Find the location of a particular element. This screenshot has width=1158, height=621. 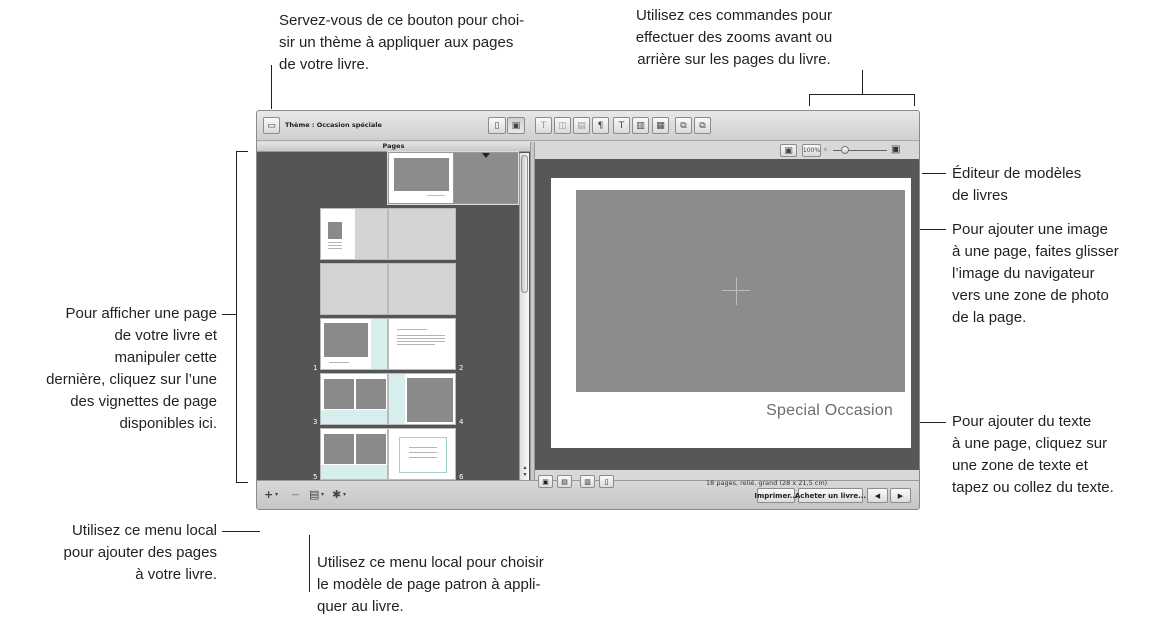

remove-page-button: − is located at coordinates (295, 494).